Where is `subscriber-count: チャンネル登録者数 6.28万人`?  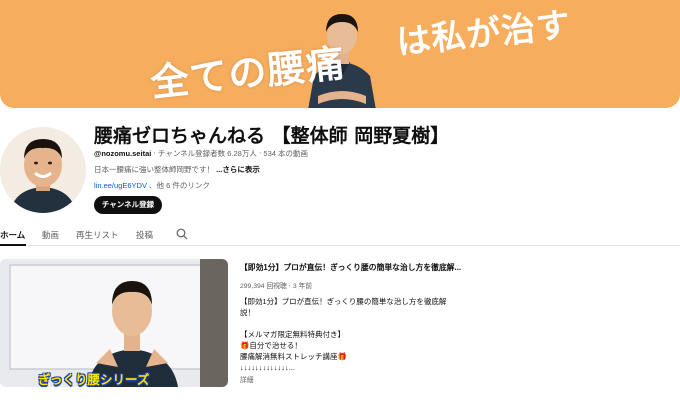 subscriber-count: チャンネル登録者数 6.28万人 is located at coordinates (207, 153).